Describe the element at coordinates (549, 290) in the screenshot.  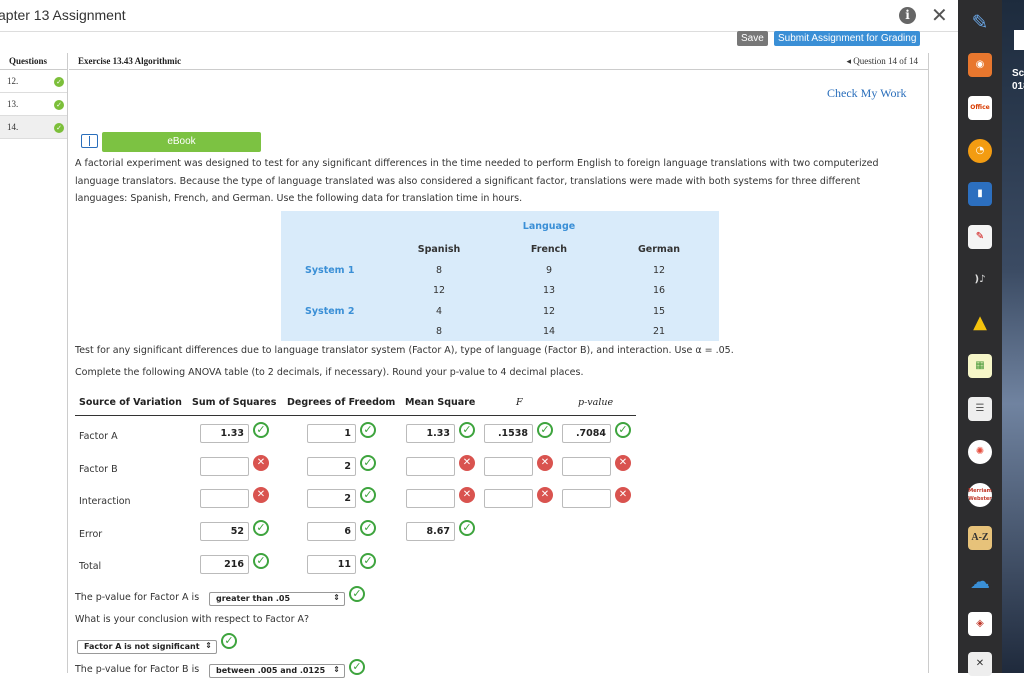
I see `table-cell: 13` at that location.